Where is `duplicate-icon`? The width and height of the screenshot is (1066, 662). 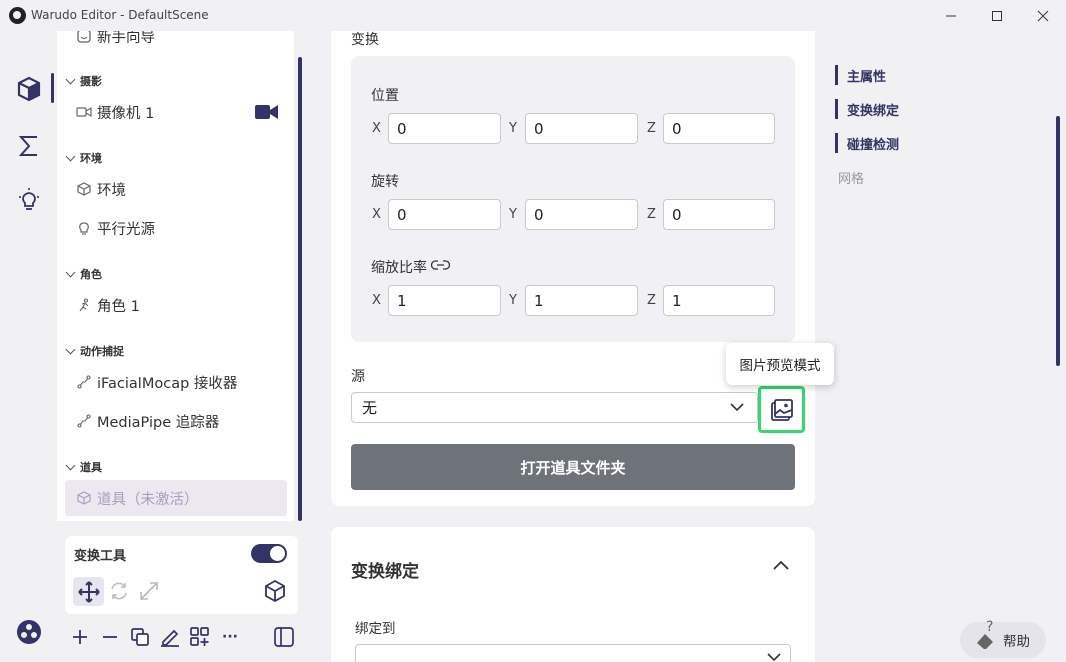 duplicate-icon is located at coordinates (140, 637).